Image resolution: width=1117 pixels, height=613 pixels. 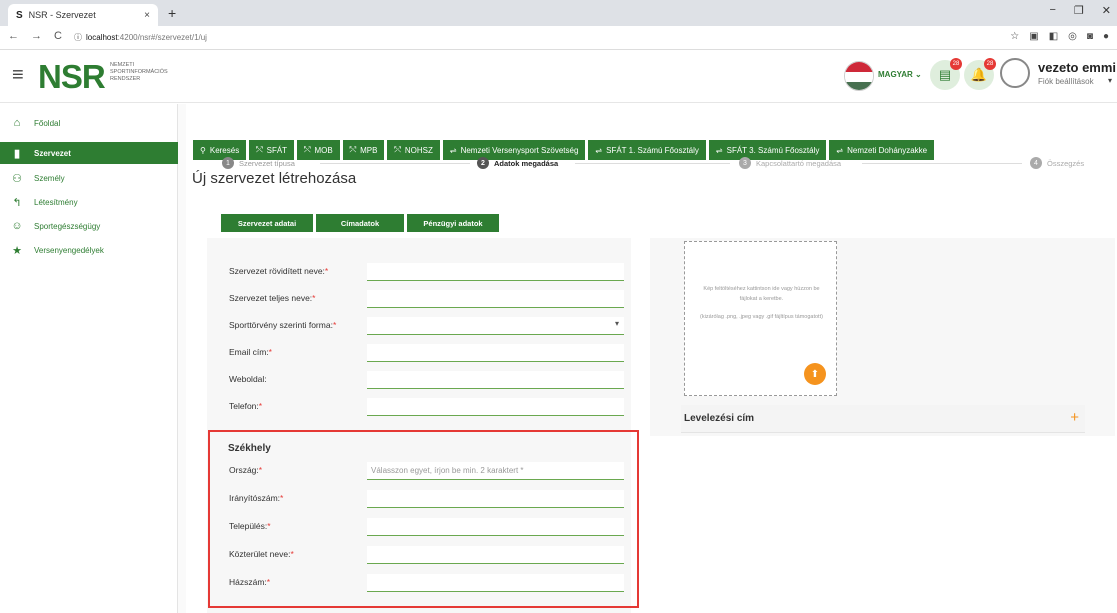 What do you see at coordinates (1033, 36) in the screenshot?
I see `extension-icon: ▣` at bounding box center [1033, 36].